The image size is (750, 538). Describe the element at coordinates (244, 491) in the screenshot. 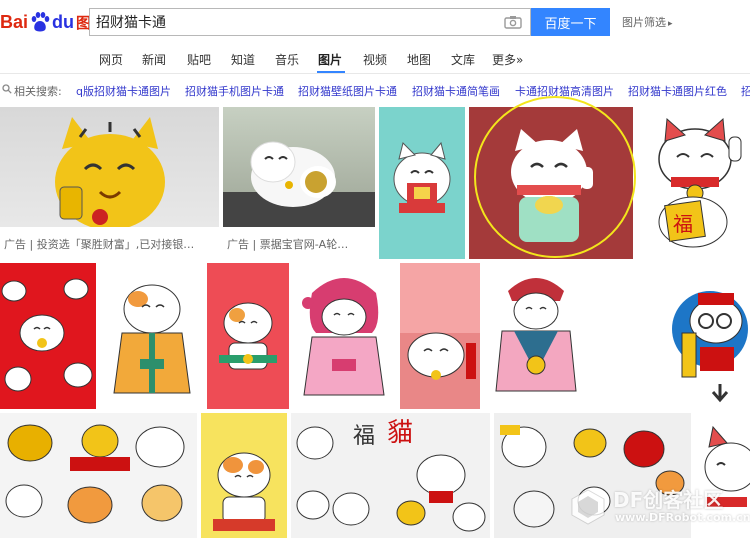

I see `lucky-cat-orange-image` at that location.